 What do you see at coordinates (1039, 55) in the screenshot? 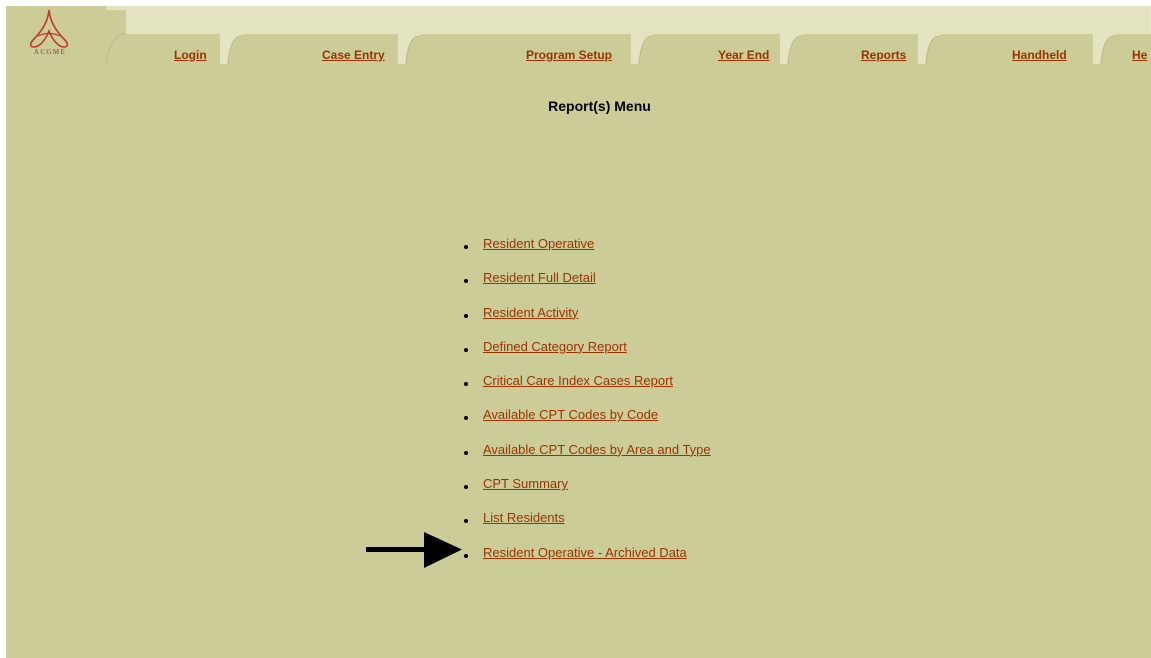
I see `tab-handheld: Handheld` at bounding box center [1039, 55].